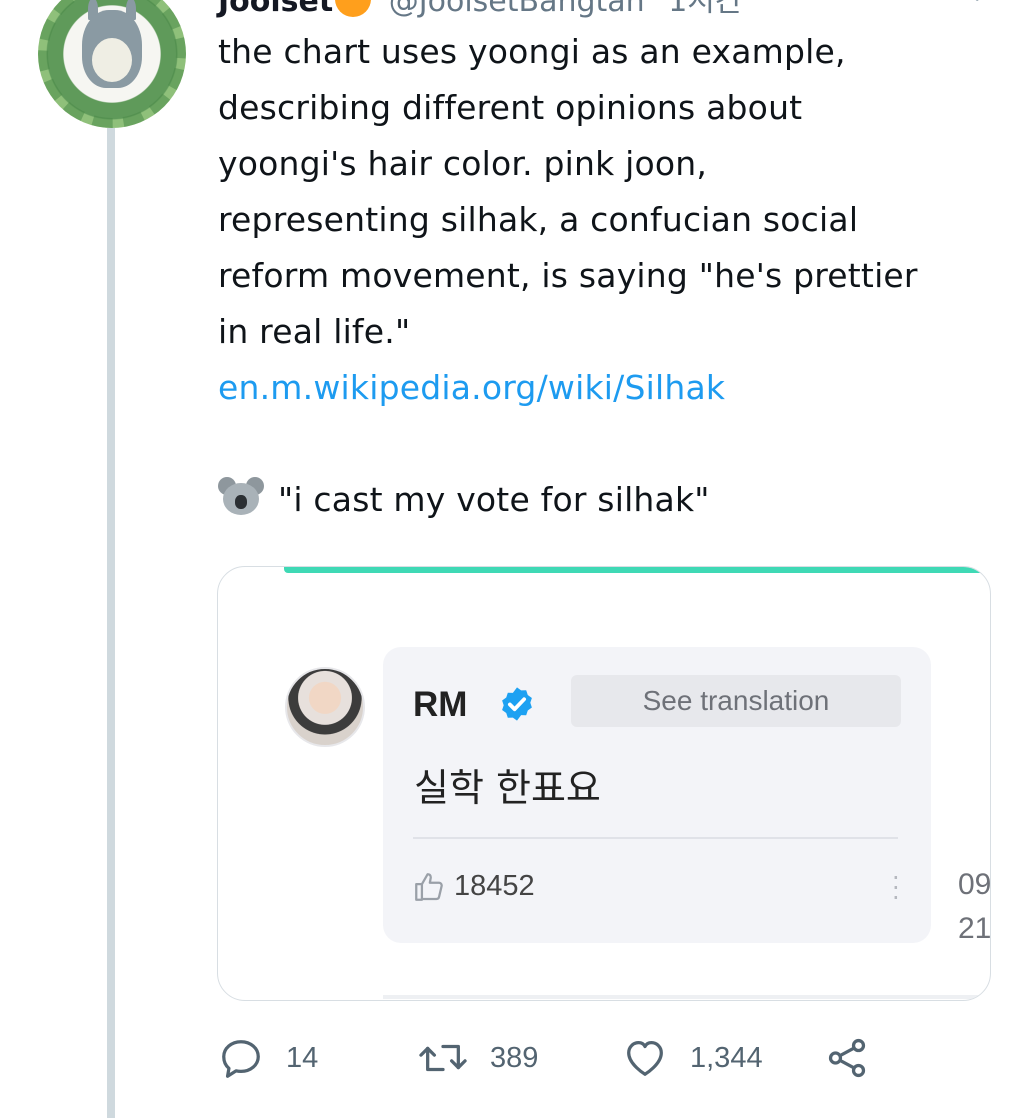  I want to click on comment-like-count: 18452, so click(494, 886).